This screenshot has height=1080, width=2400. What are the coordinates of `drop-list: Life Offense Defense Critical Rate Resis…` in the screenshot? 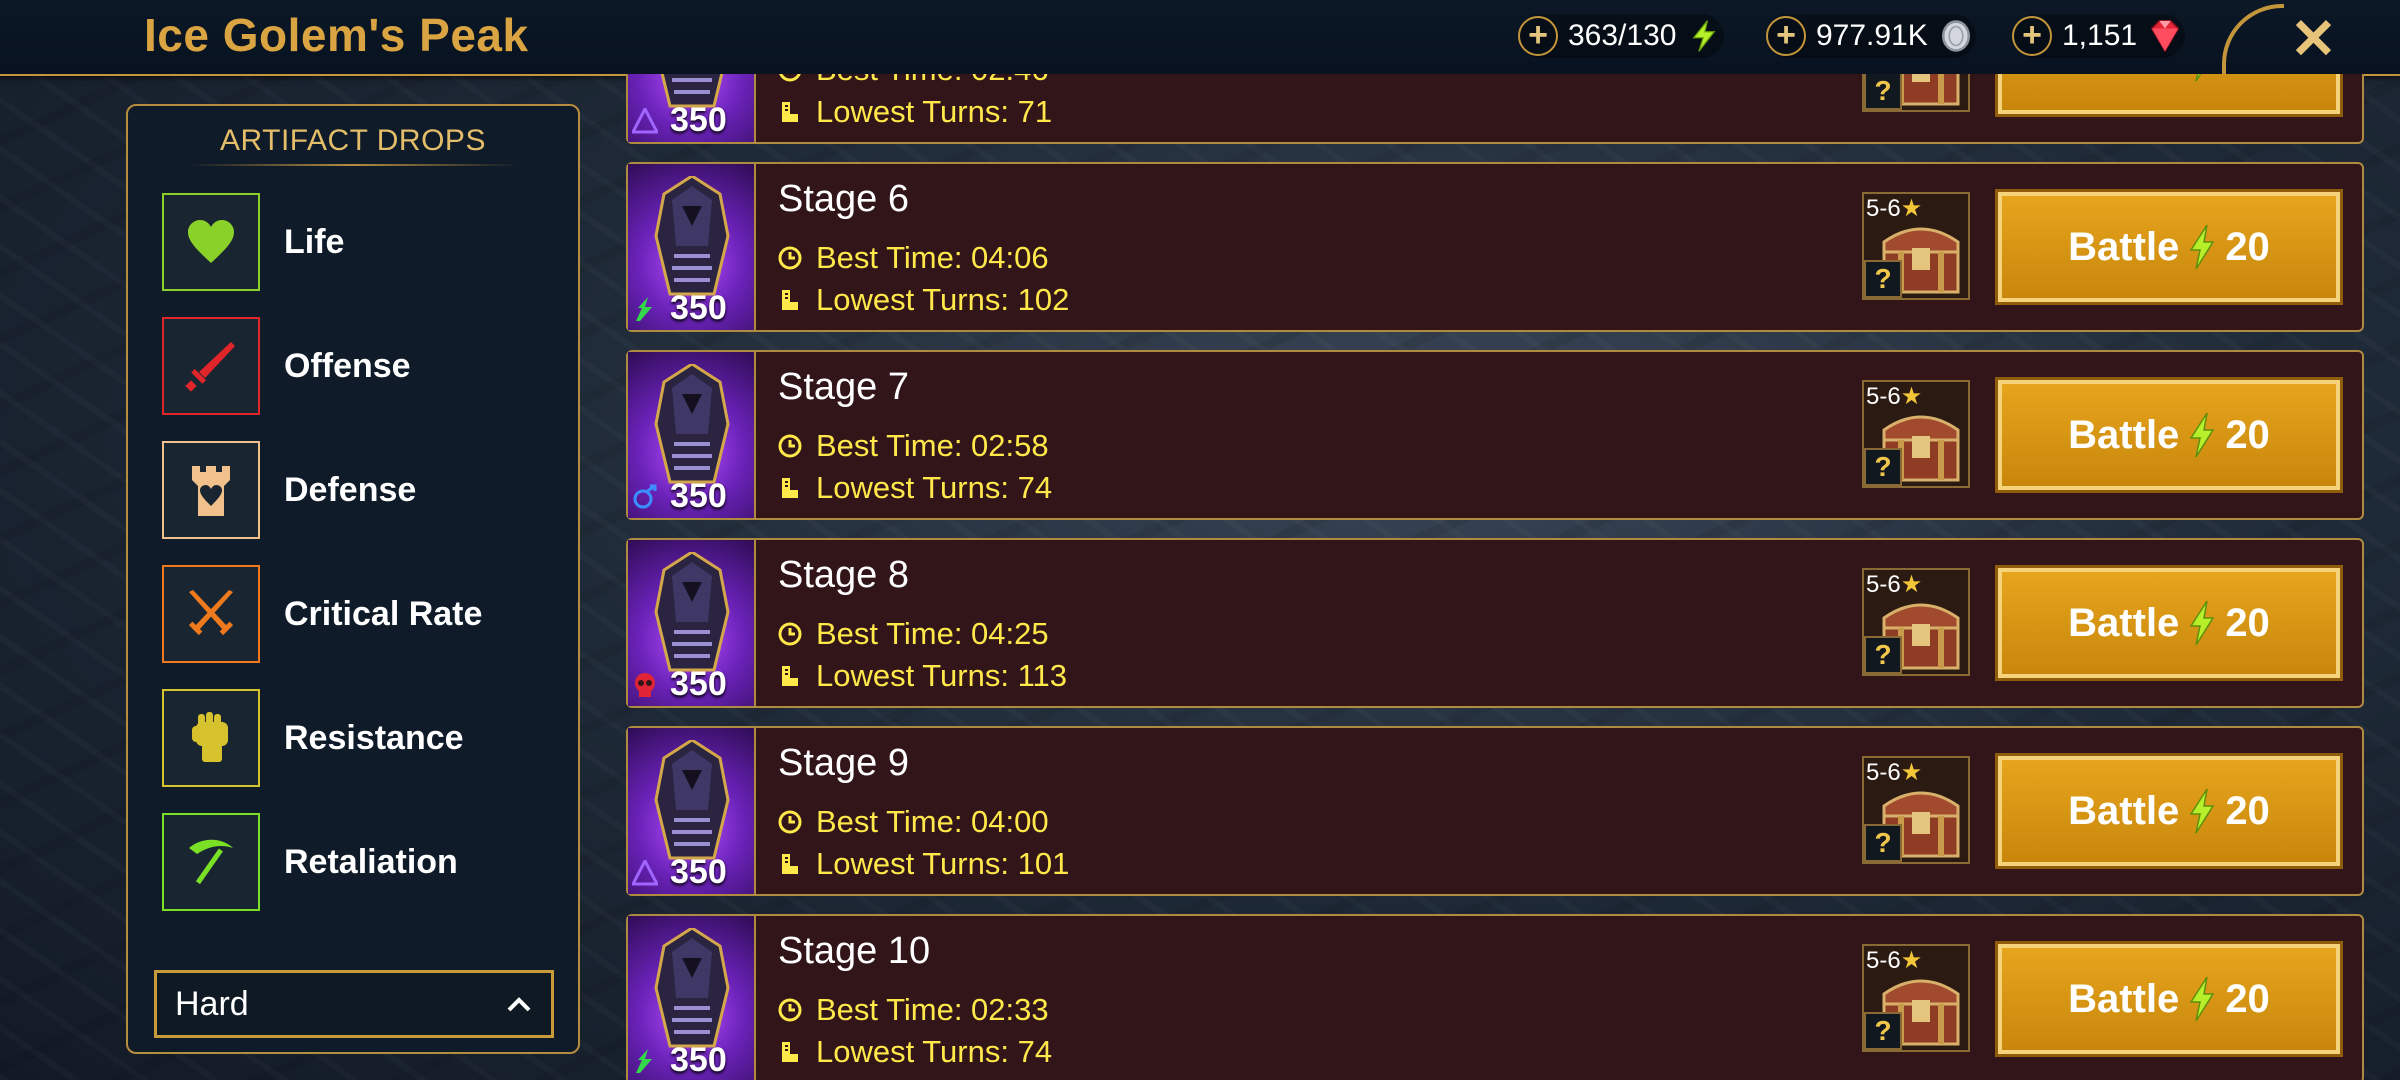 It's located at (362, 561).